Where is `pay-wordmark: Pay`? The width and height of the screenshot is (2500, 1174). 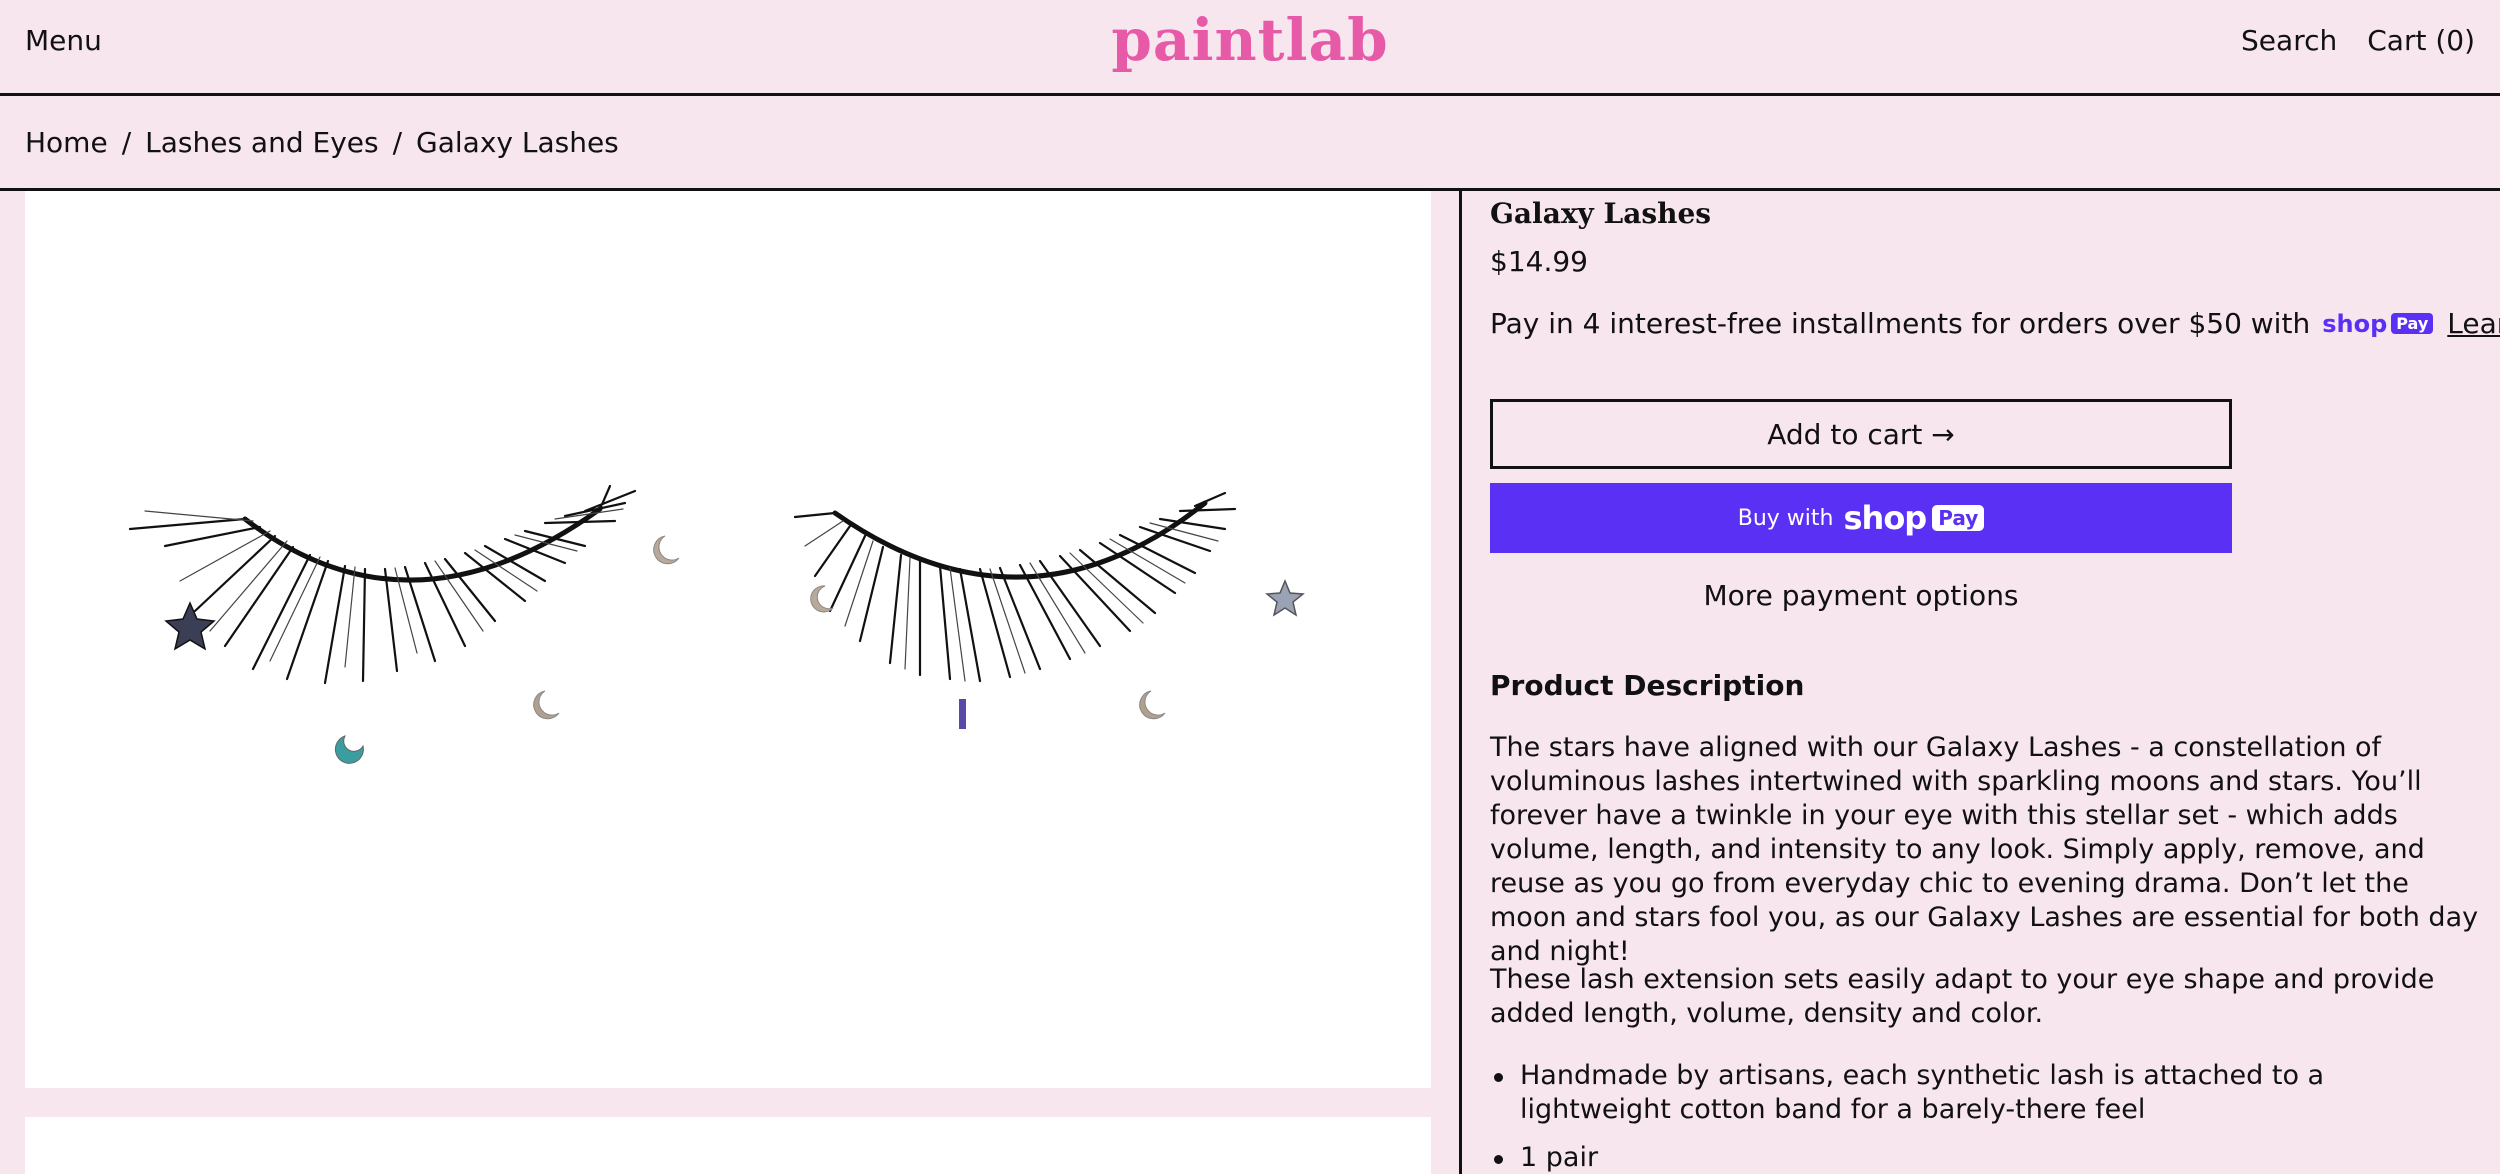
pay-wordmark: Pay is located at coordinates (1958, 518).